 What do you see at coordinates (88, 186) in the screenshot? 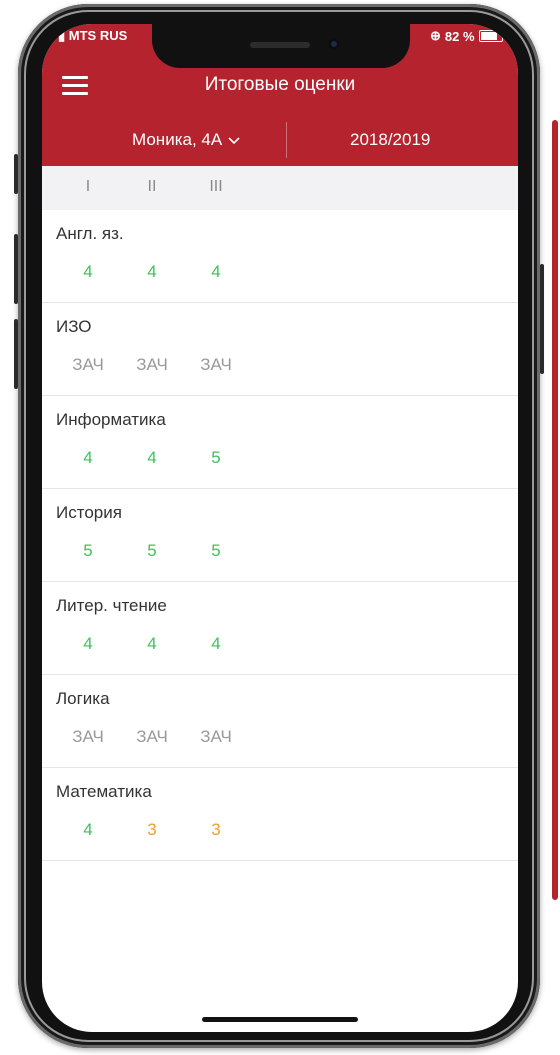
I see `term-1: I` at bounding box center [88, 186].